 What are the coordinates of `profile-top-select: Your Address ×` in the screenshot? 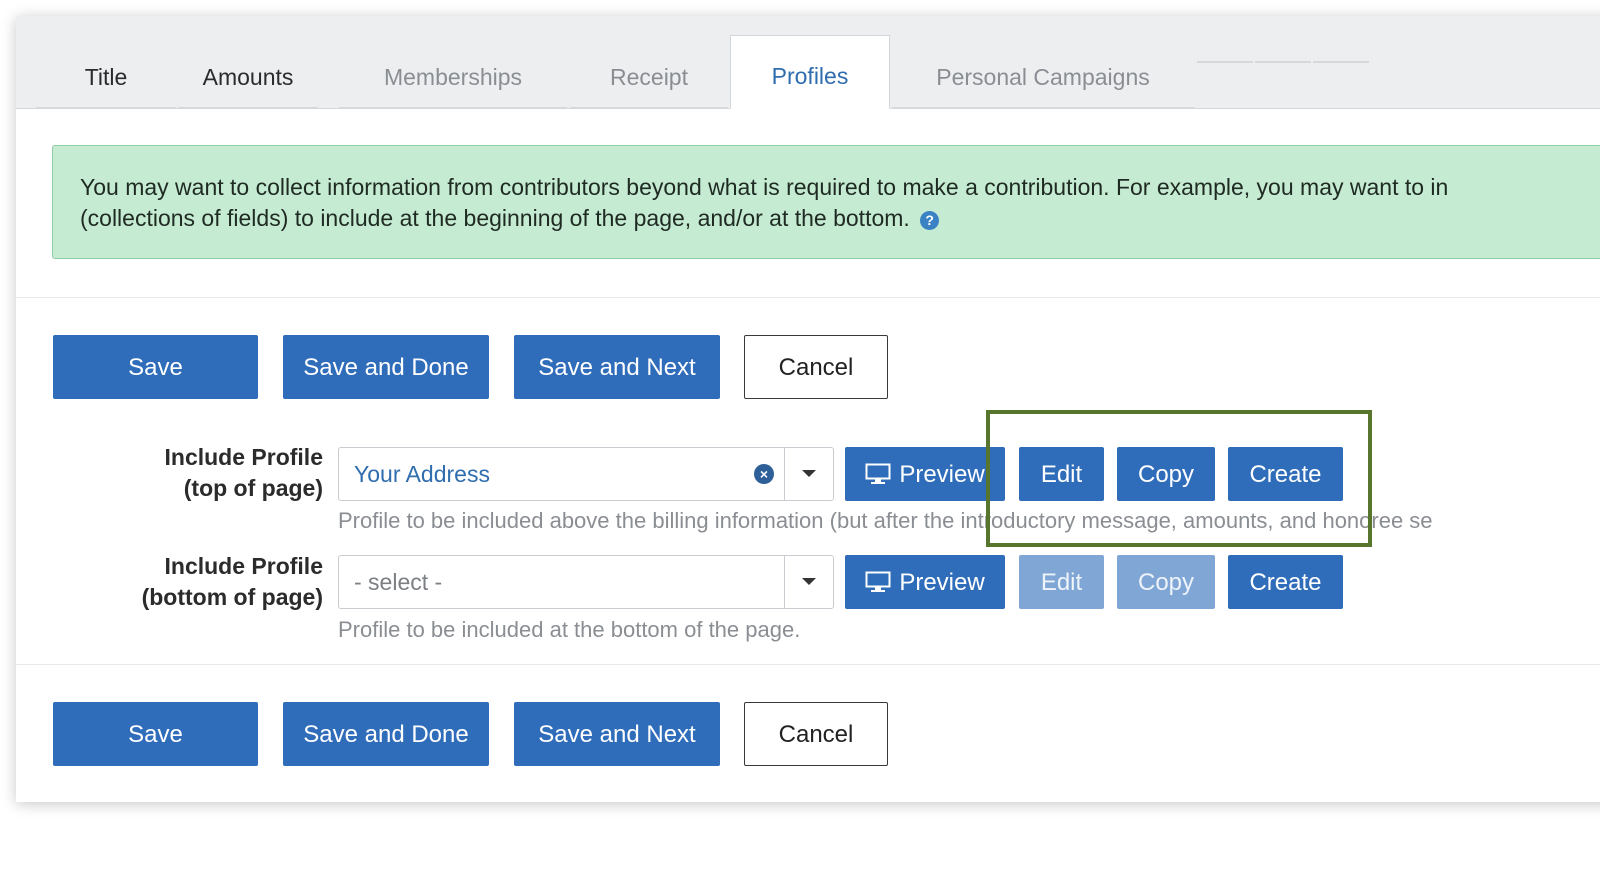 It's located at (586, 474).